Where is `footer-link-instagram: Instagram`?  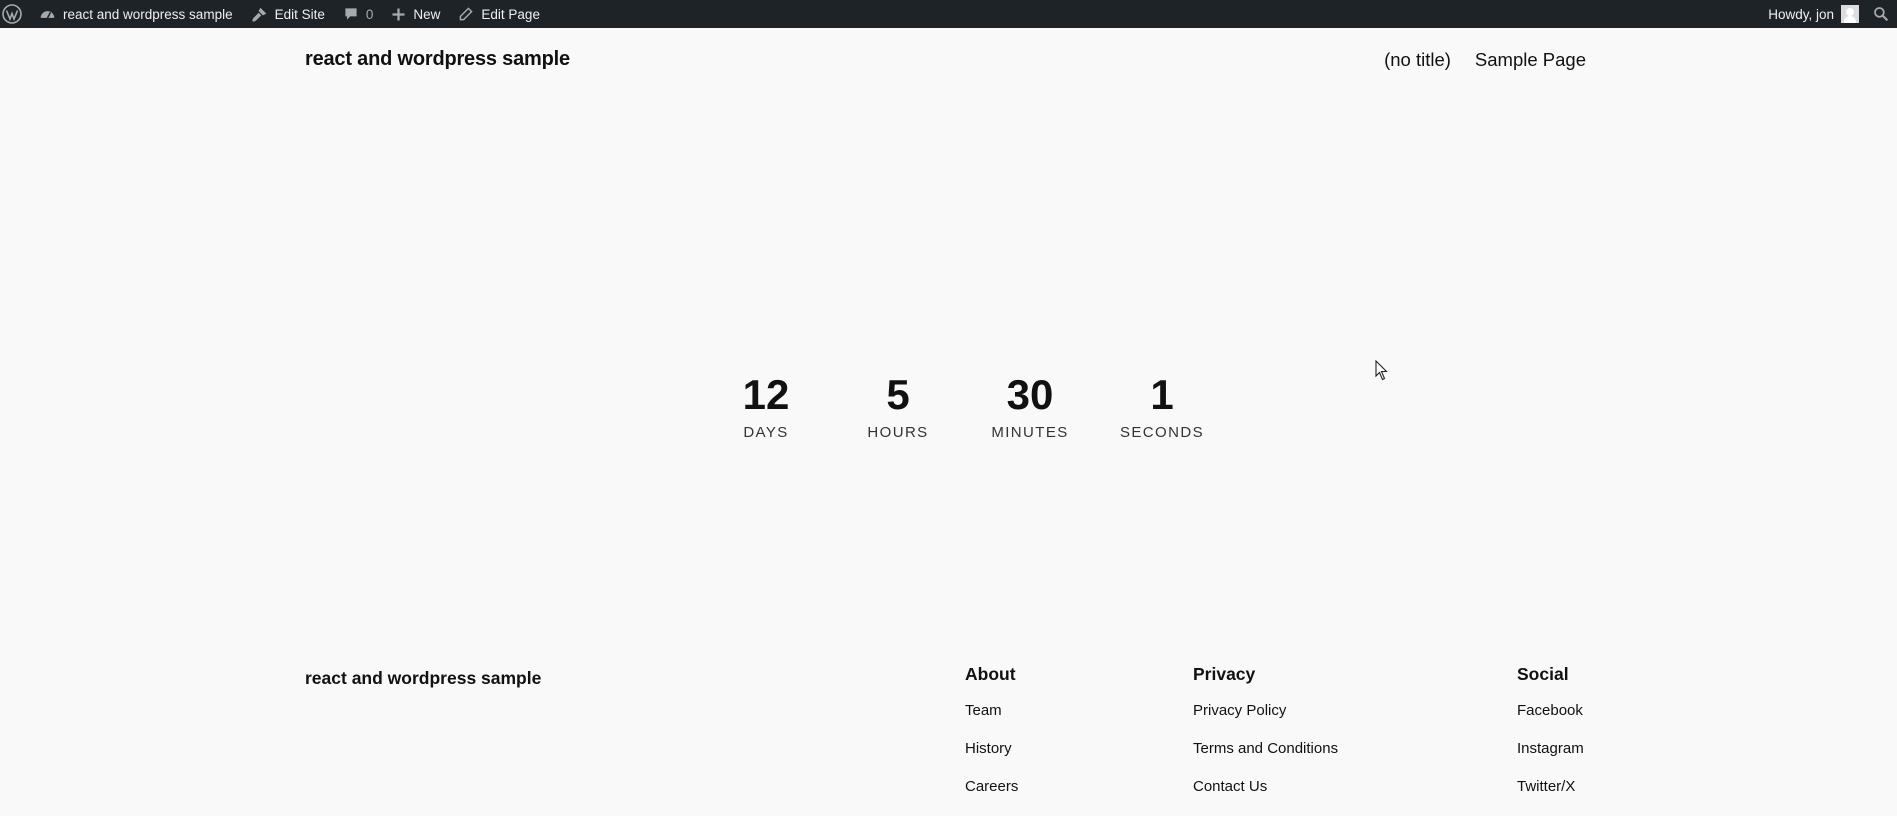 footer-link-instagram: Instagram is located at coordinates (1550, 748).